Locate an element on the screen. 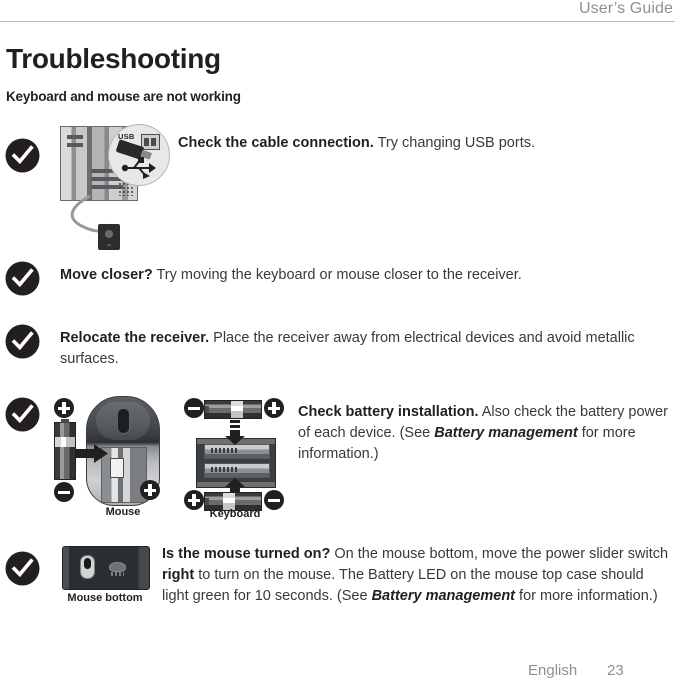  header-divider is located at coordinates (337, 21).